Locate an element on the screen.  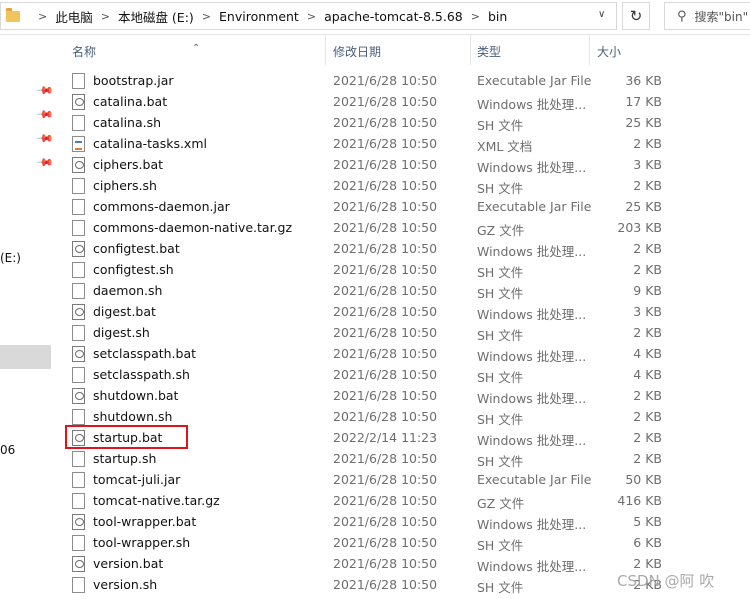
sort-caret-icon: ⌃ is located at coordinates (196, 48).